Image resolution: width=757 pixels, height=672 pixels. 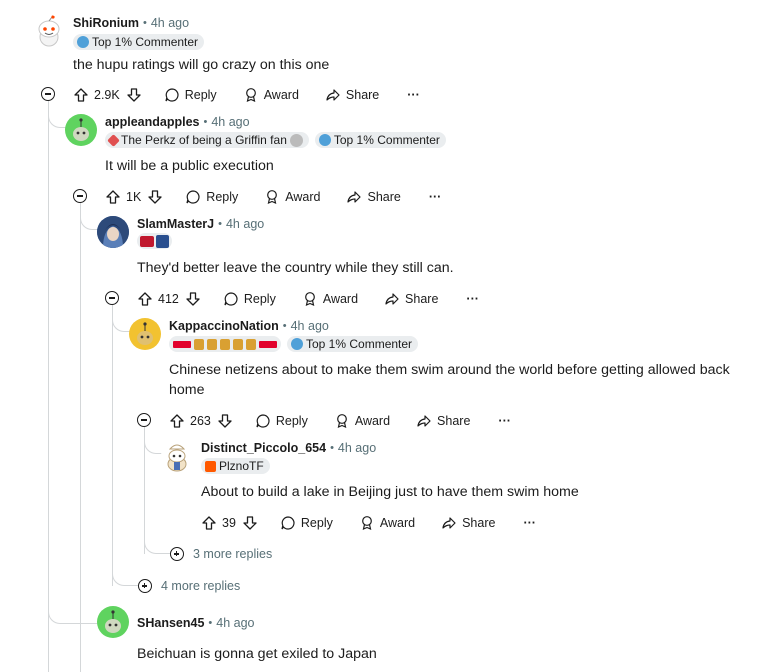 I want to click on author-name: appleandapples, so click(x=152, y=122).